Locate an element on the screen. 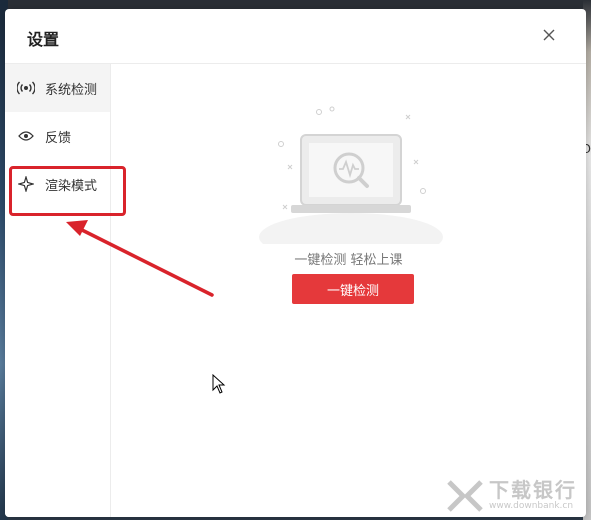 The image size is (591, 520). sidebar-item-system-check: 系统检测 is located at coordinates (57, 88).